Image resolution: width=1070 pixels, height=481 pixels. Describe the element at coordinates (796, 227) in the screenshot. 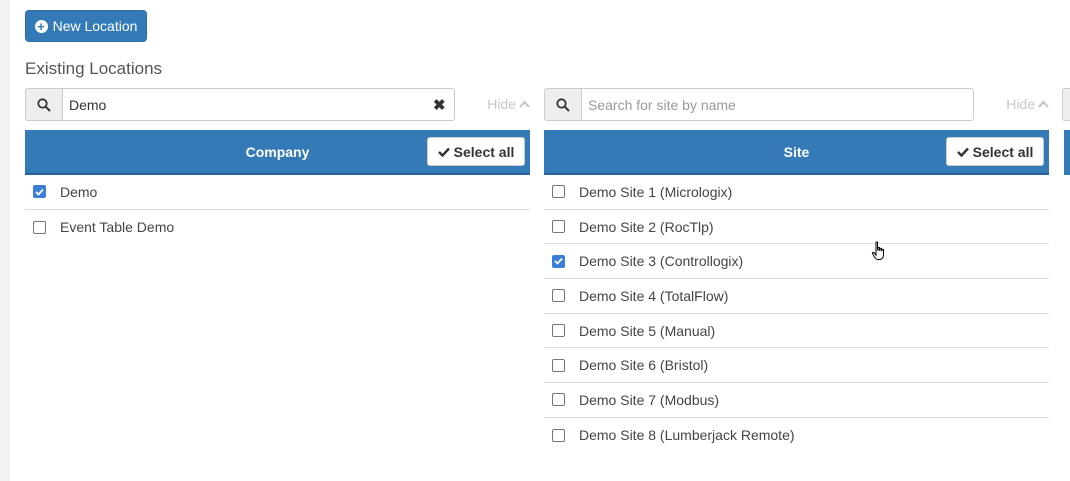

I see `list-item: Demo Site 2 (RocTlp)` at that location.